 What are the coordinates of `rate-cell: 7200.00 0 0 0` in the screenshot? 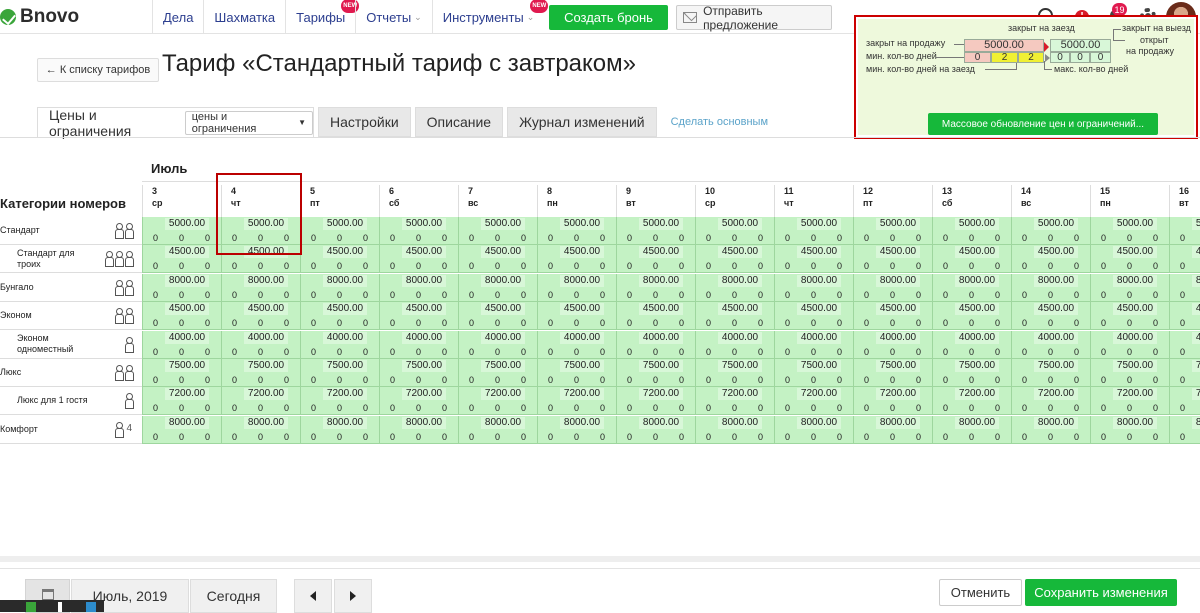 It's located at (181, 401).